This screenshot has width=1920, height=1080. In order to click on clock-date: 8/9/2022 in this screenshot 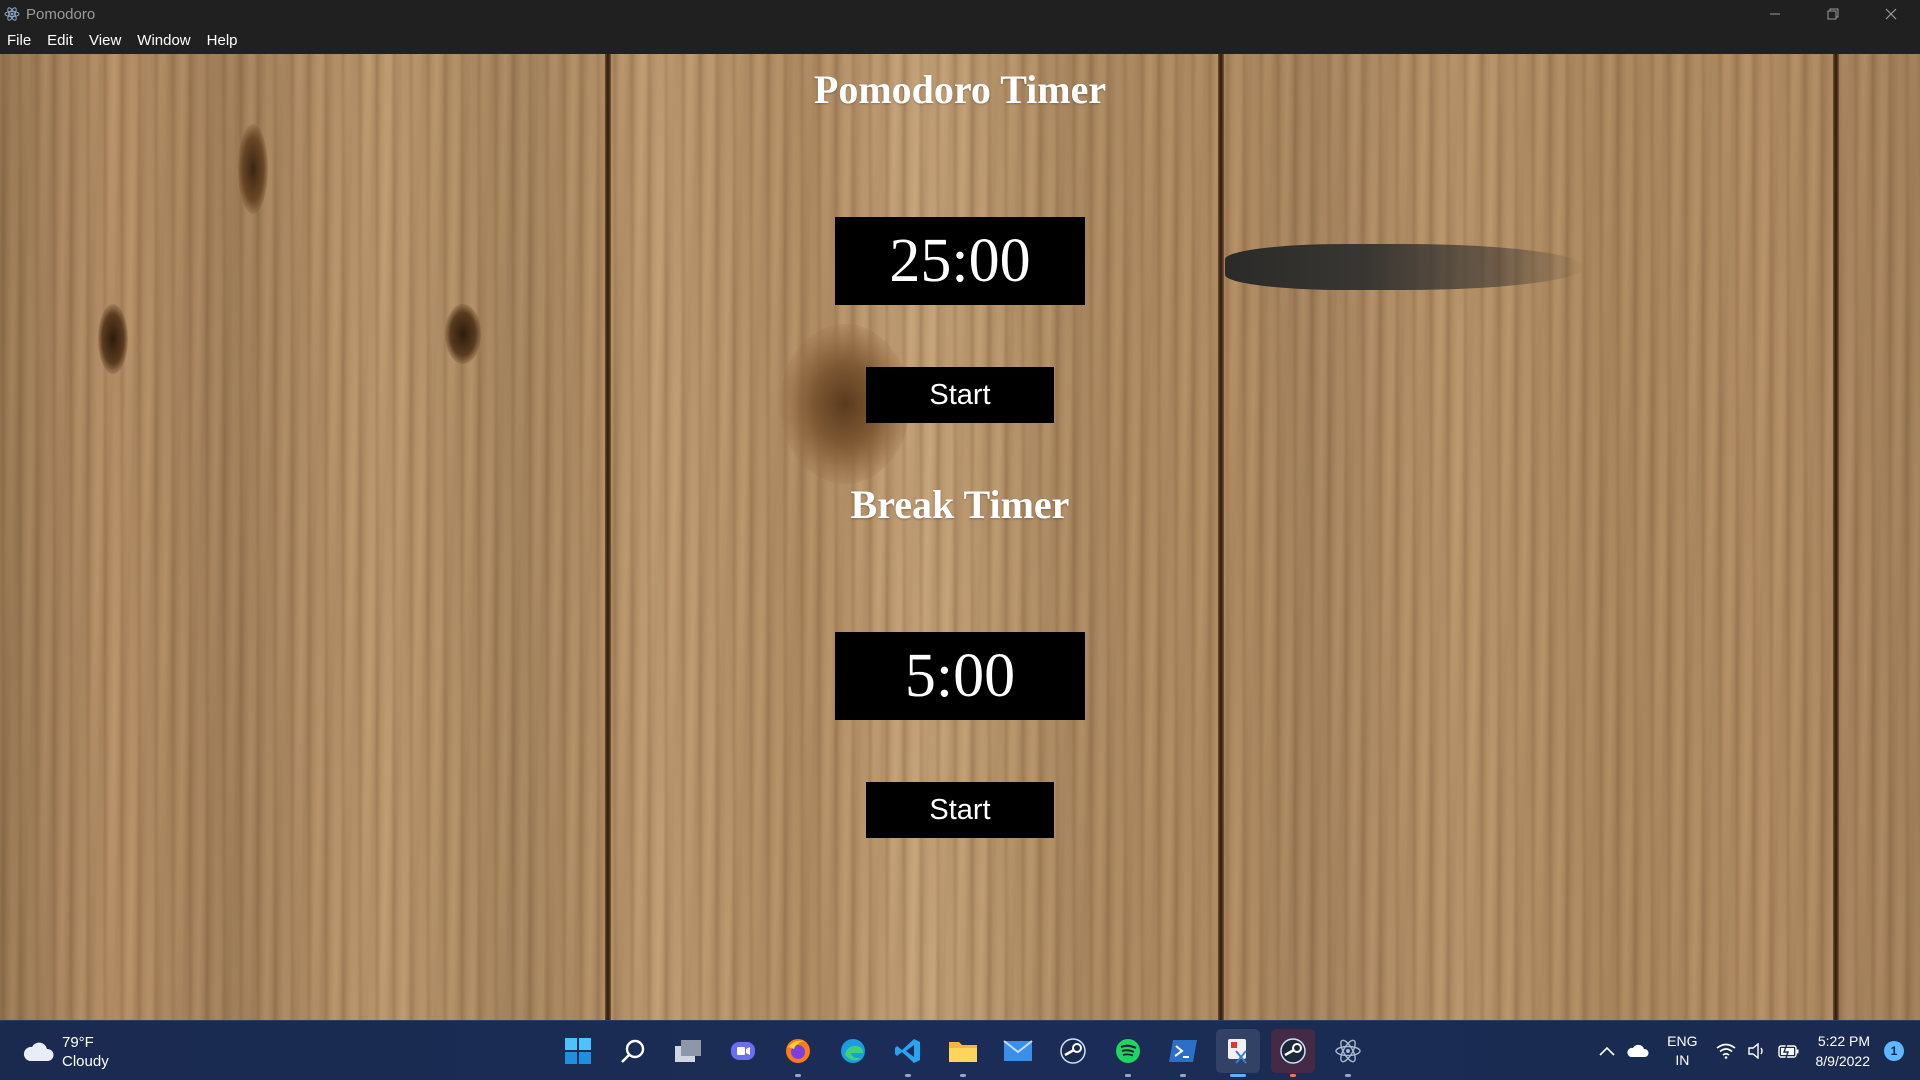, I will do `click(1843, 1061)`.